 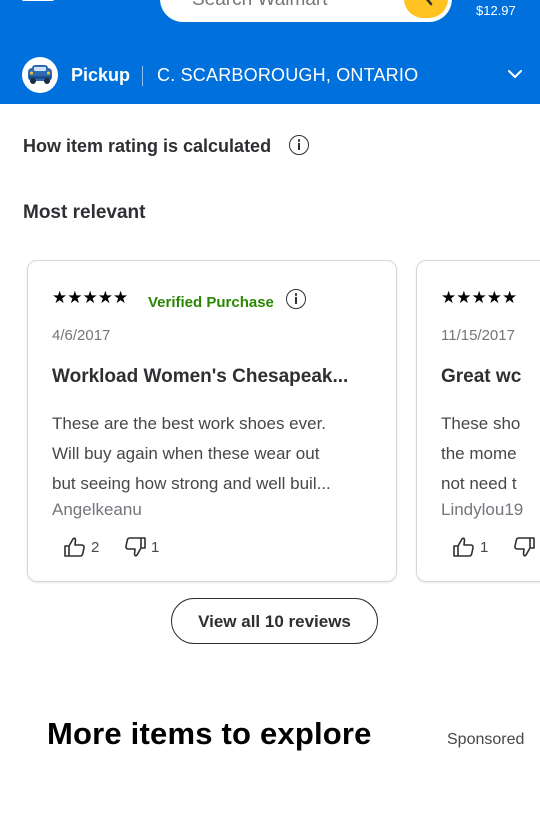 What do you see at coordinates (484, 547) in the screenshot?
I see `helpful-count: 1` at bounding box center [484, 547].